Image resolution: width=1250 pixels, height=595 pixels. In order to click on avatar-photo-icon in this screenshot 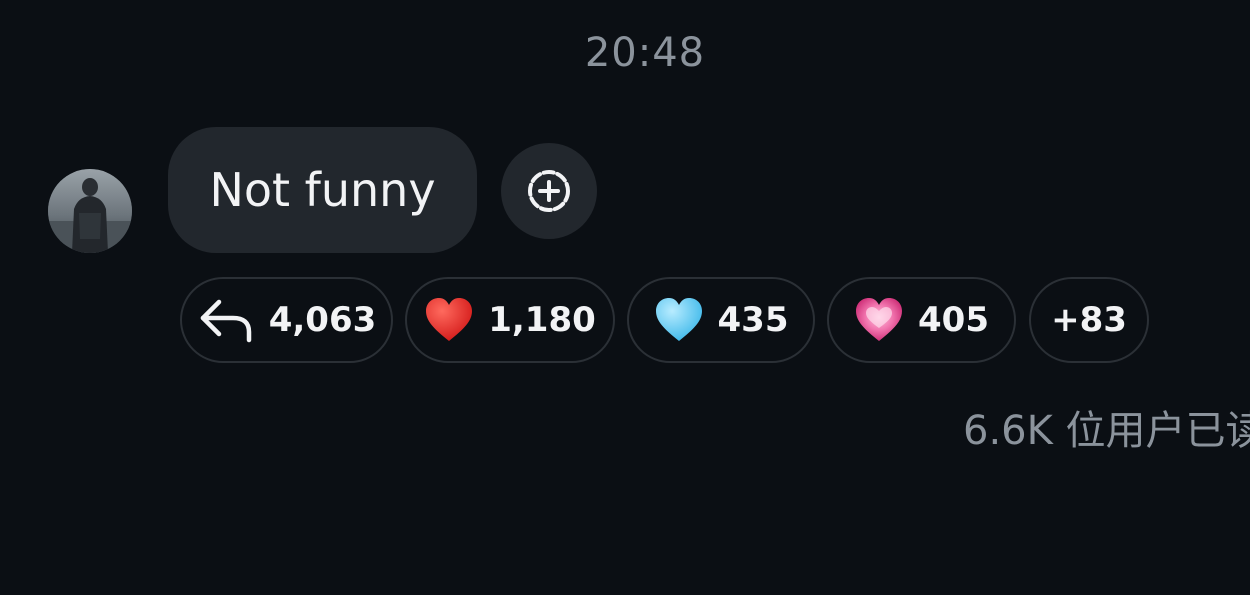, I will do `click(90, 211)`.